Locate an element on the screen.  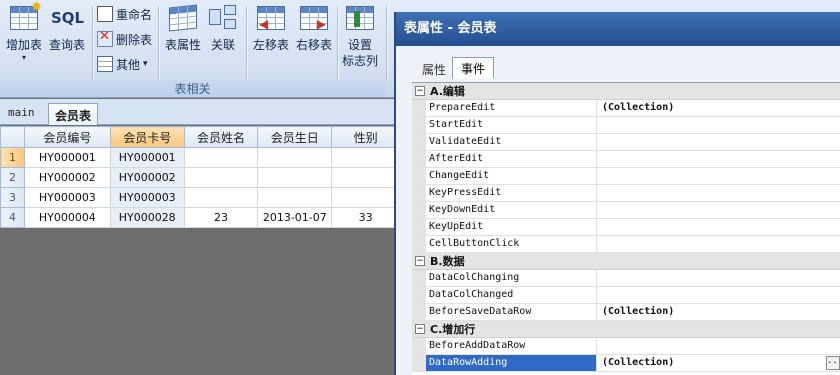
row-number: 3 is located at coordinates (12, 197).